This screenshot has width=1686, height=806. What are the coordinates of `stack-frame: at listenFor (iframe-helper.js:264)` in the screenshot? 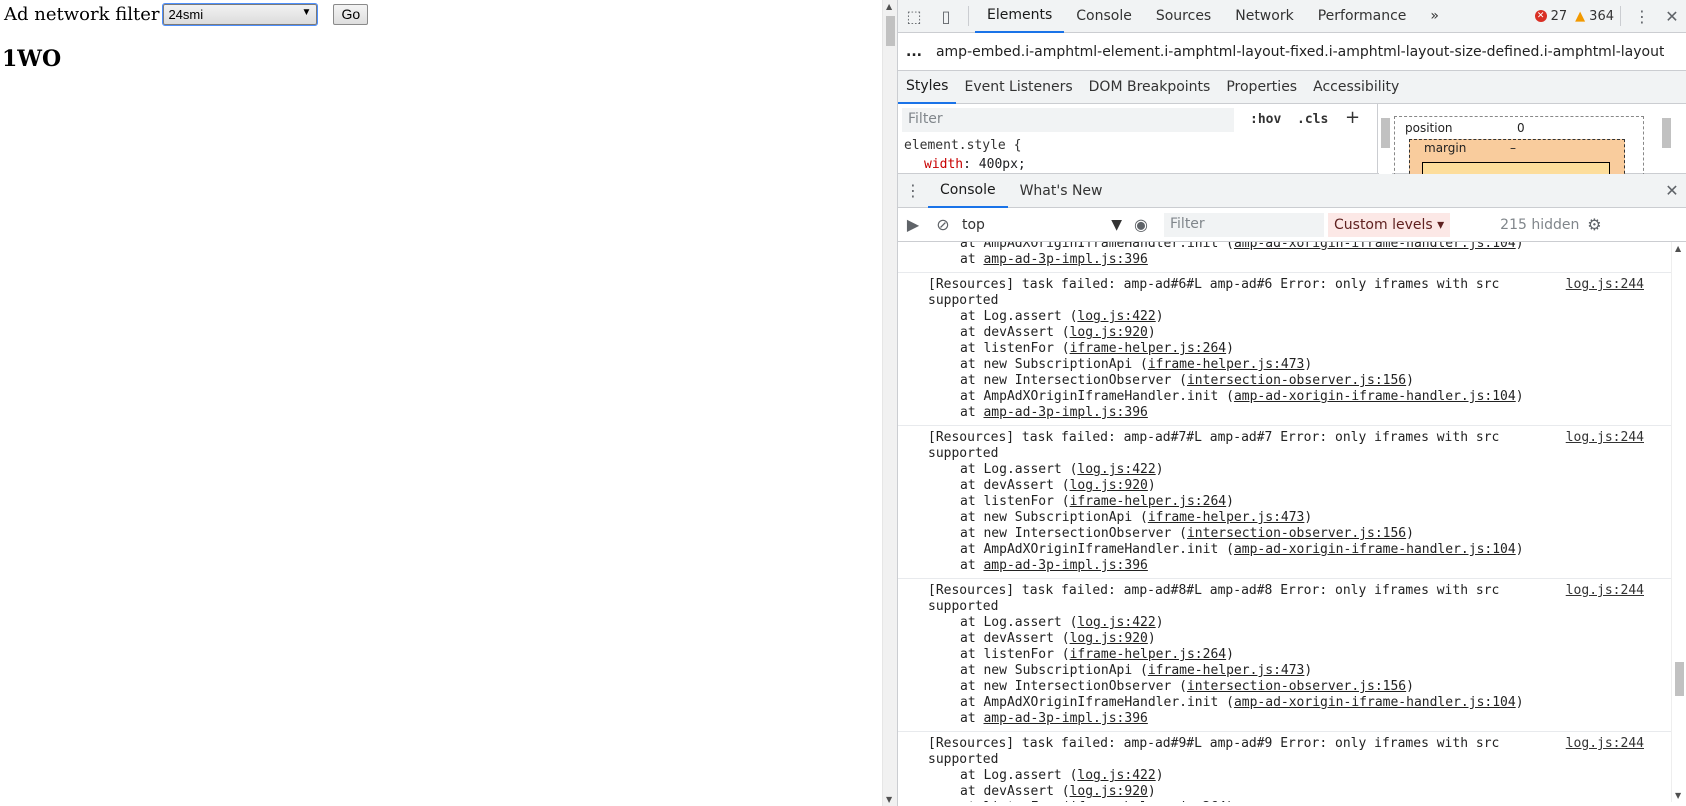 It's located at (1300, 801).